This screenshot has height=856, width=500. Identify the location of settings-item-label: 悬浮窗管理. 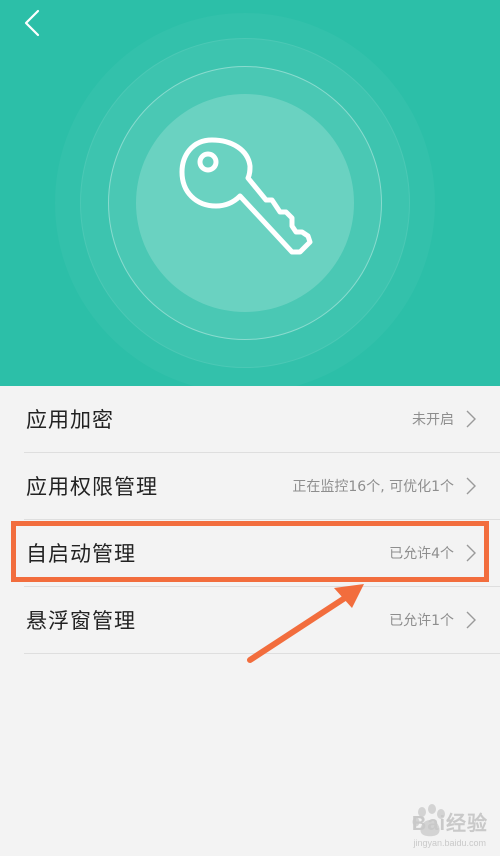
(81, 621).